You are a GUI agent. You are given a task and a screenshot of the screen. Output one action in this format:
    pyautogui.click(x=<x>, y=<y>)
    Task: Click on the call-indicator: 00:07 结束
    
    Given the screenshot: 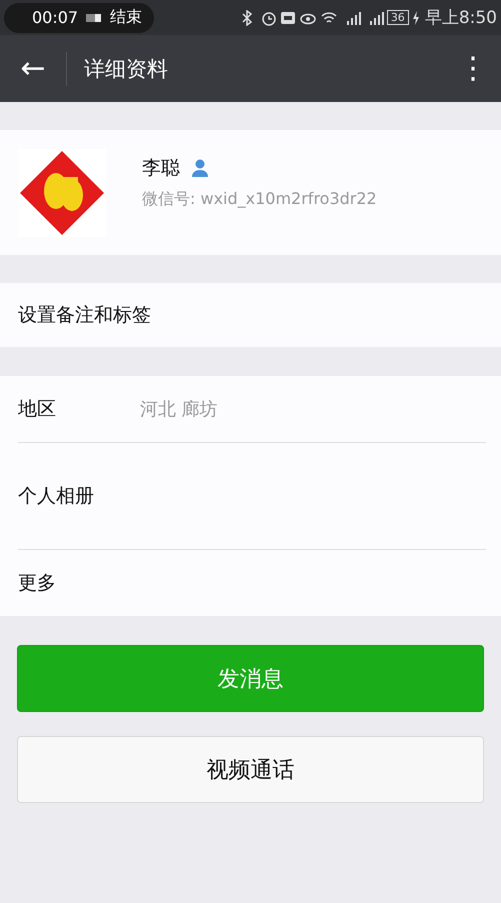 What is the action you would take?
    pyautogui.click(x=79, y=17)
    